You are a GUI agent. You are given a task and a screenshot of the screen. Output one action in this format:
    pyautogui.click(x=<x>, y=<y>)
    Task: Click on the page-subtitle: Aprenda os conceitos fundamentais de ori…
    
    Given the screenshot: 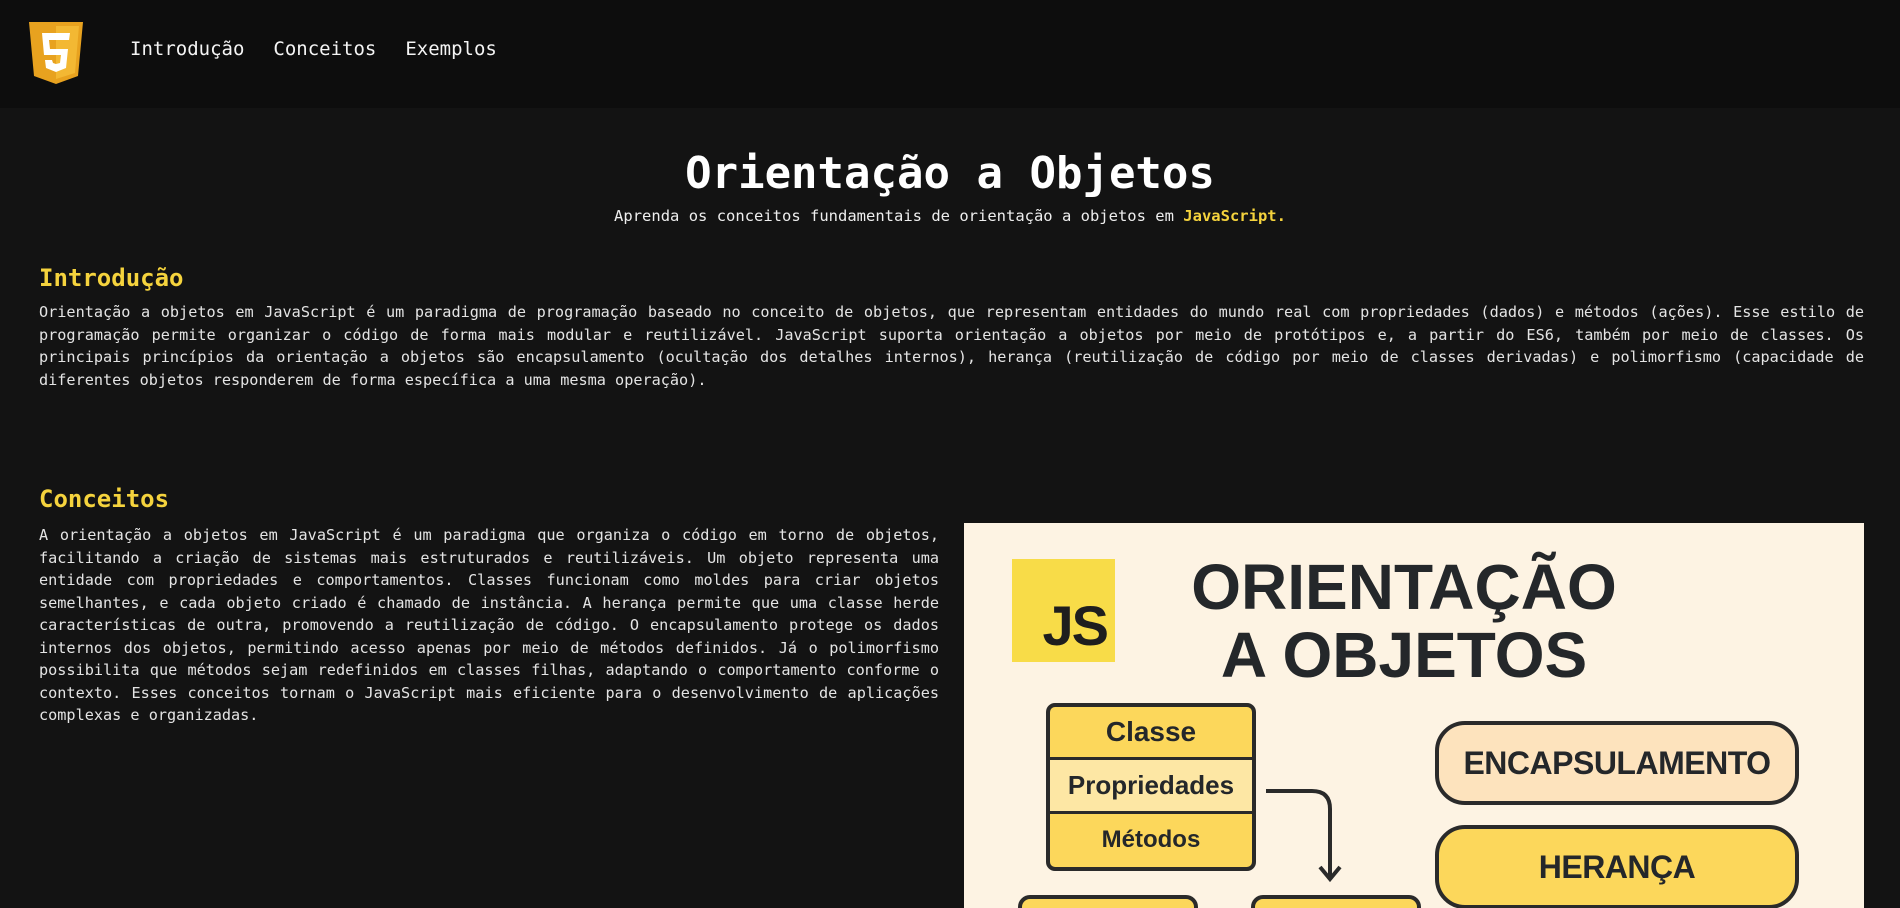 What is the action you would take?
    pyautogui.click(x=950, y=216)
    